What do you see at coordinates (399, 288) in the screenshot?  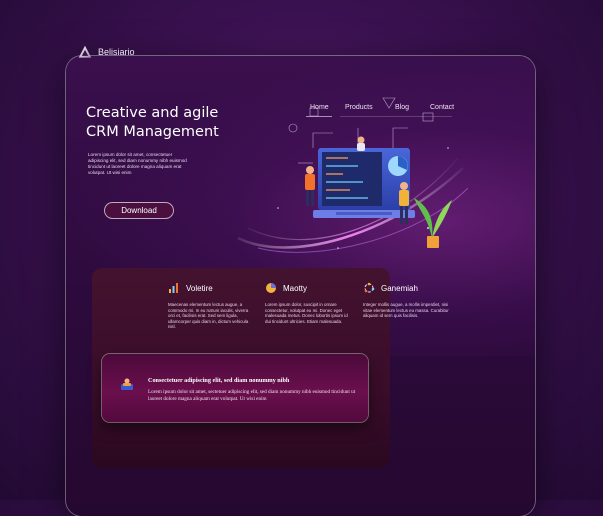 I see `feature-title: Ganemiah` at bounding box center [399, 288].